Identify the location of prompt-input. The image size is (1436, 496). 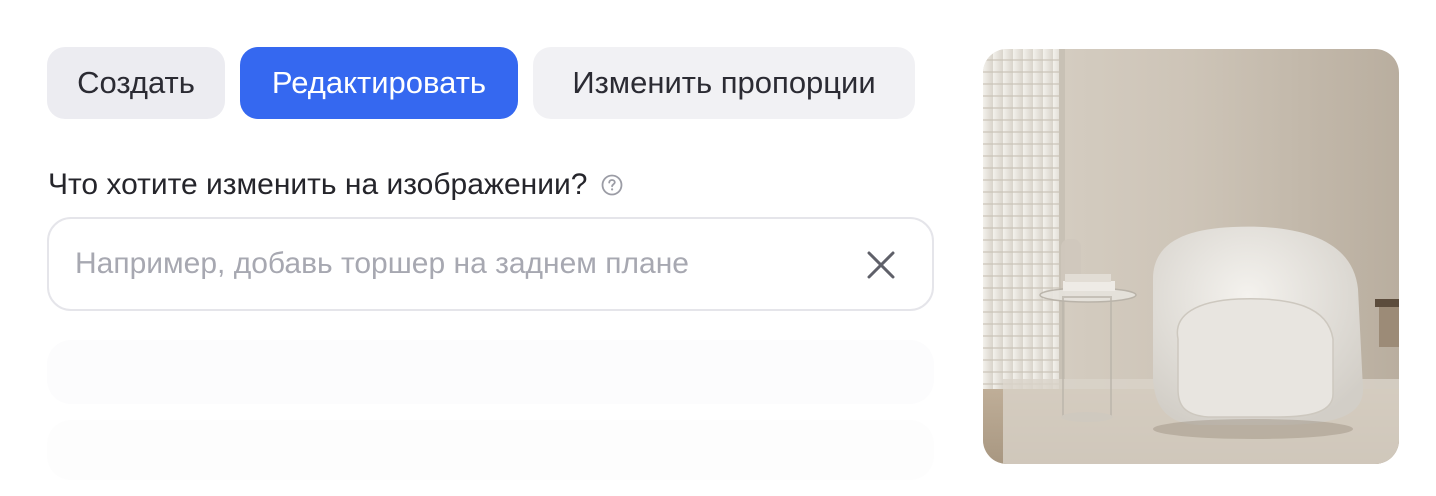
(442, 264).